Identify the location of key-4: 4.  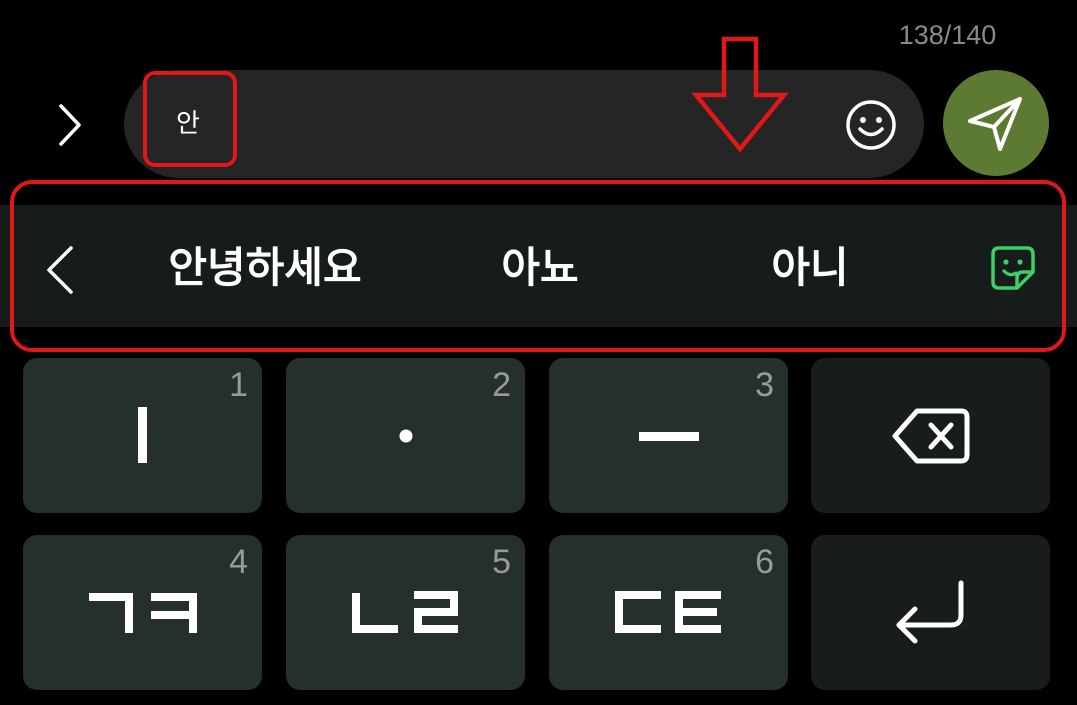
(142, 612).